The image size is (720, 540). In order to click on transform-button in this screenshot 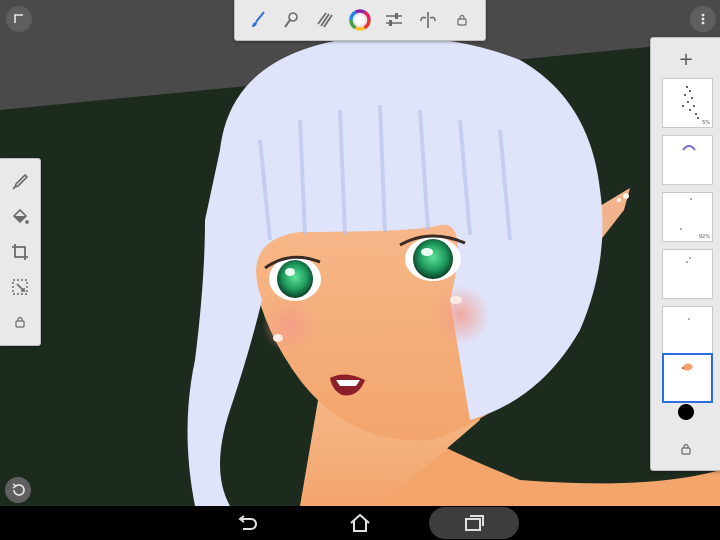, I will do `click(20, 287)`.